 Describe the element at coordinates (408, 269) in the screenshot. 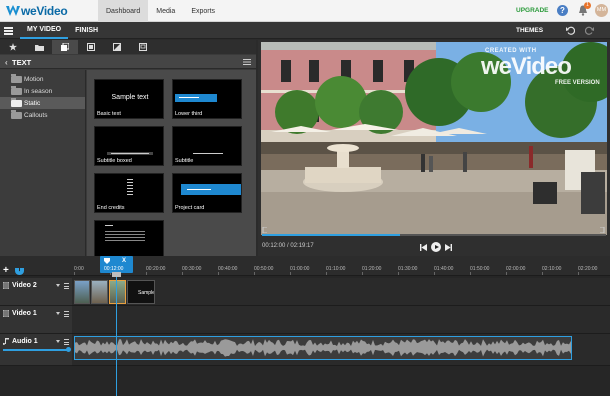

I see `ruler-tick-label: 01:30:00` at that location.